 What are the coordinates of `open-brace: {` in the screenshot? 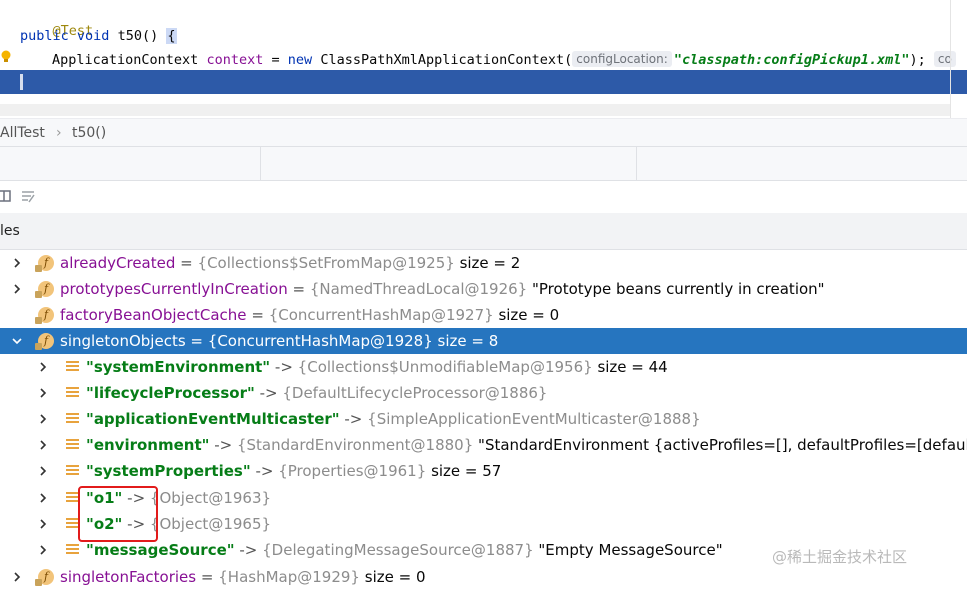 It's located at (171, 36).